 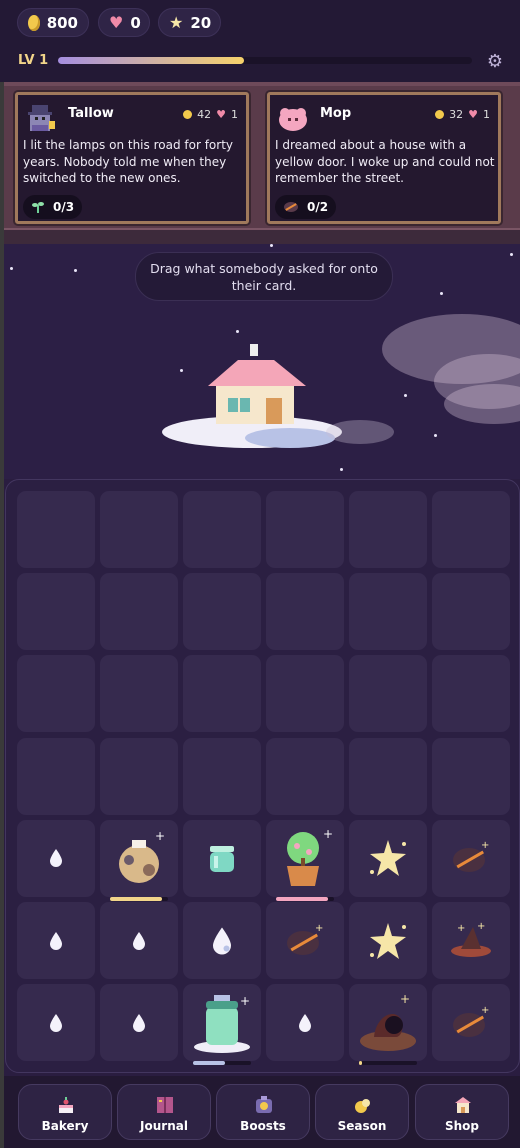 What do you see at coordinates (495, 62) in the screenshot?
I see `gear-icon: ⚙` at bounding box center [495, 62].